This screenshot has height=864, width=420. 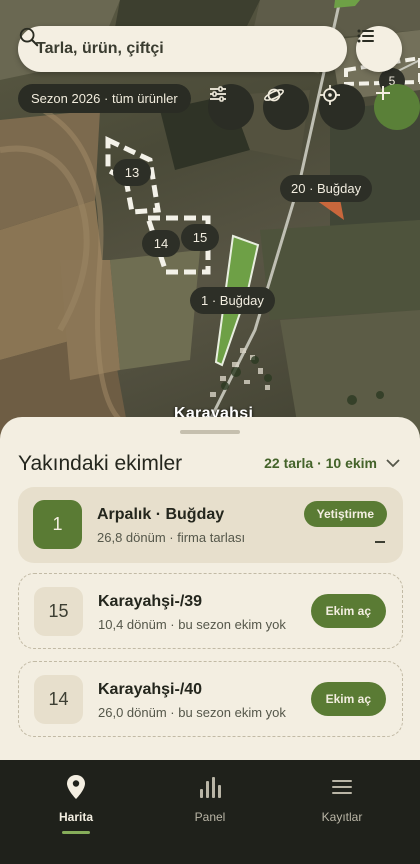 I want to click on card-subtitle: 26,0 dönüm · bu sezon ekim yok, so click(x=192, y=712).